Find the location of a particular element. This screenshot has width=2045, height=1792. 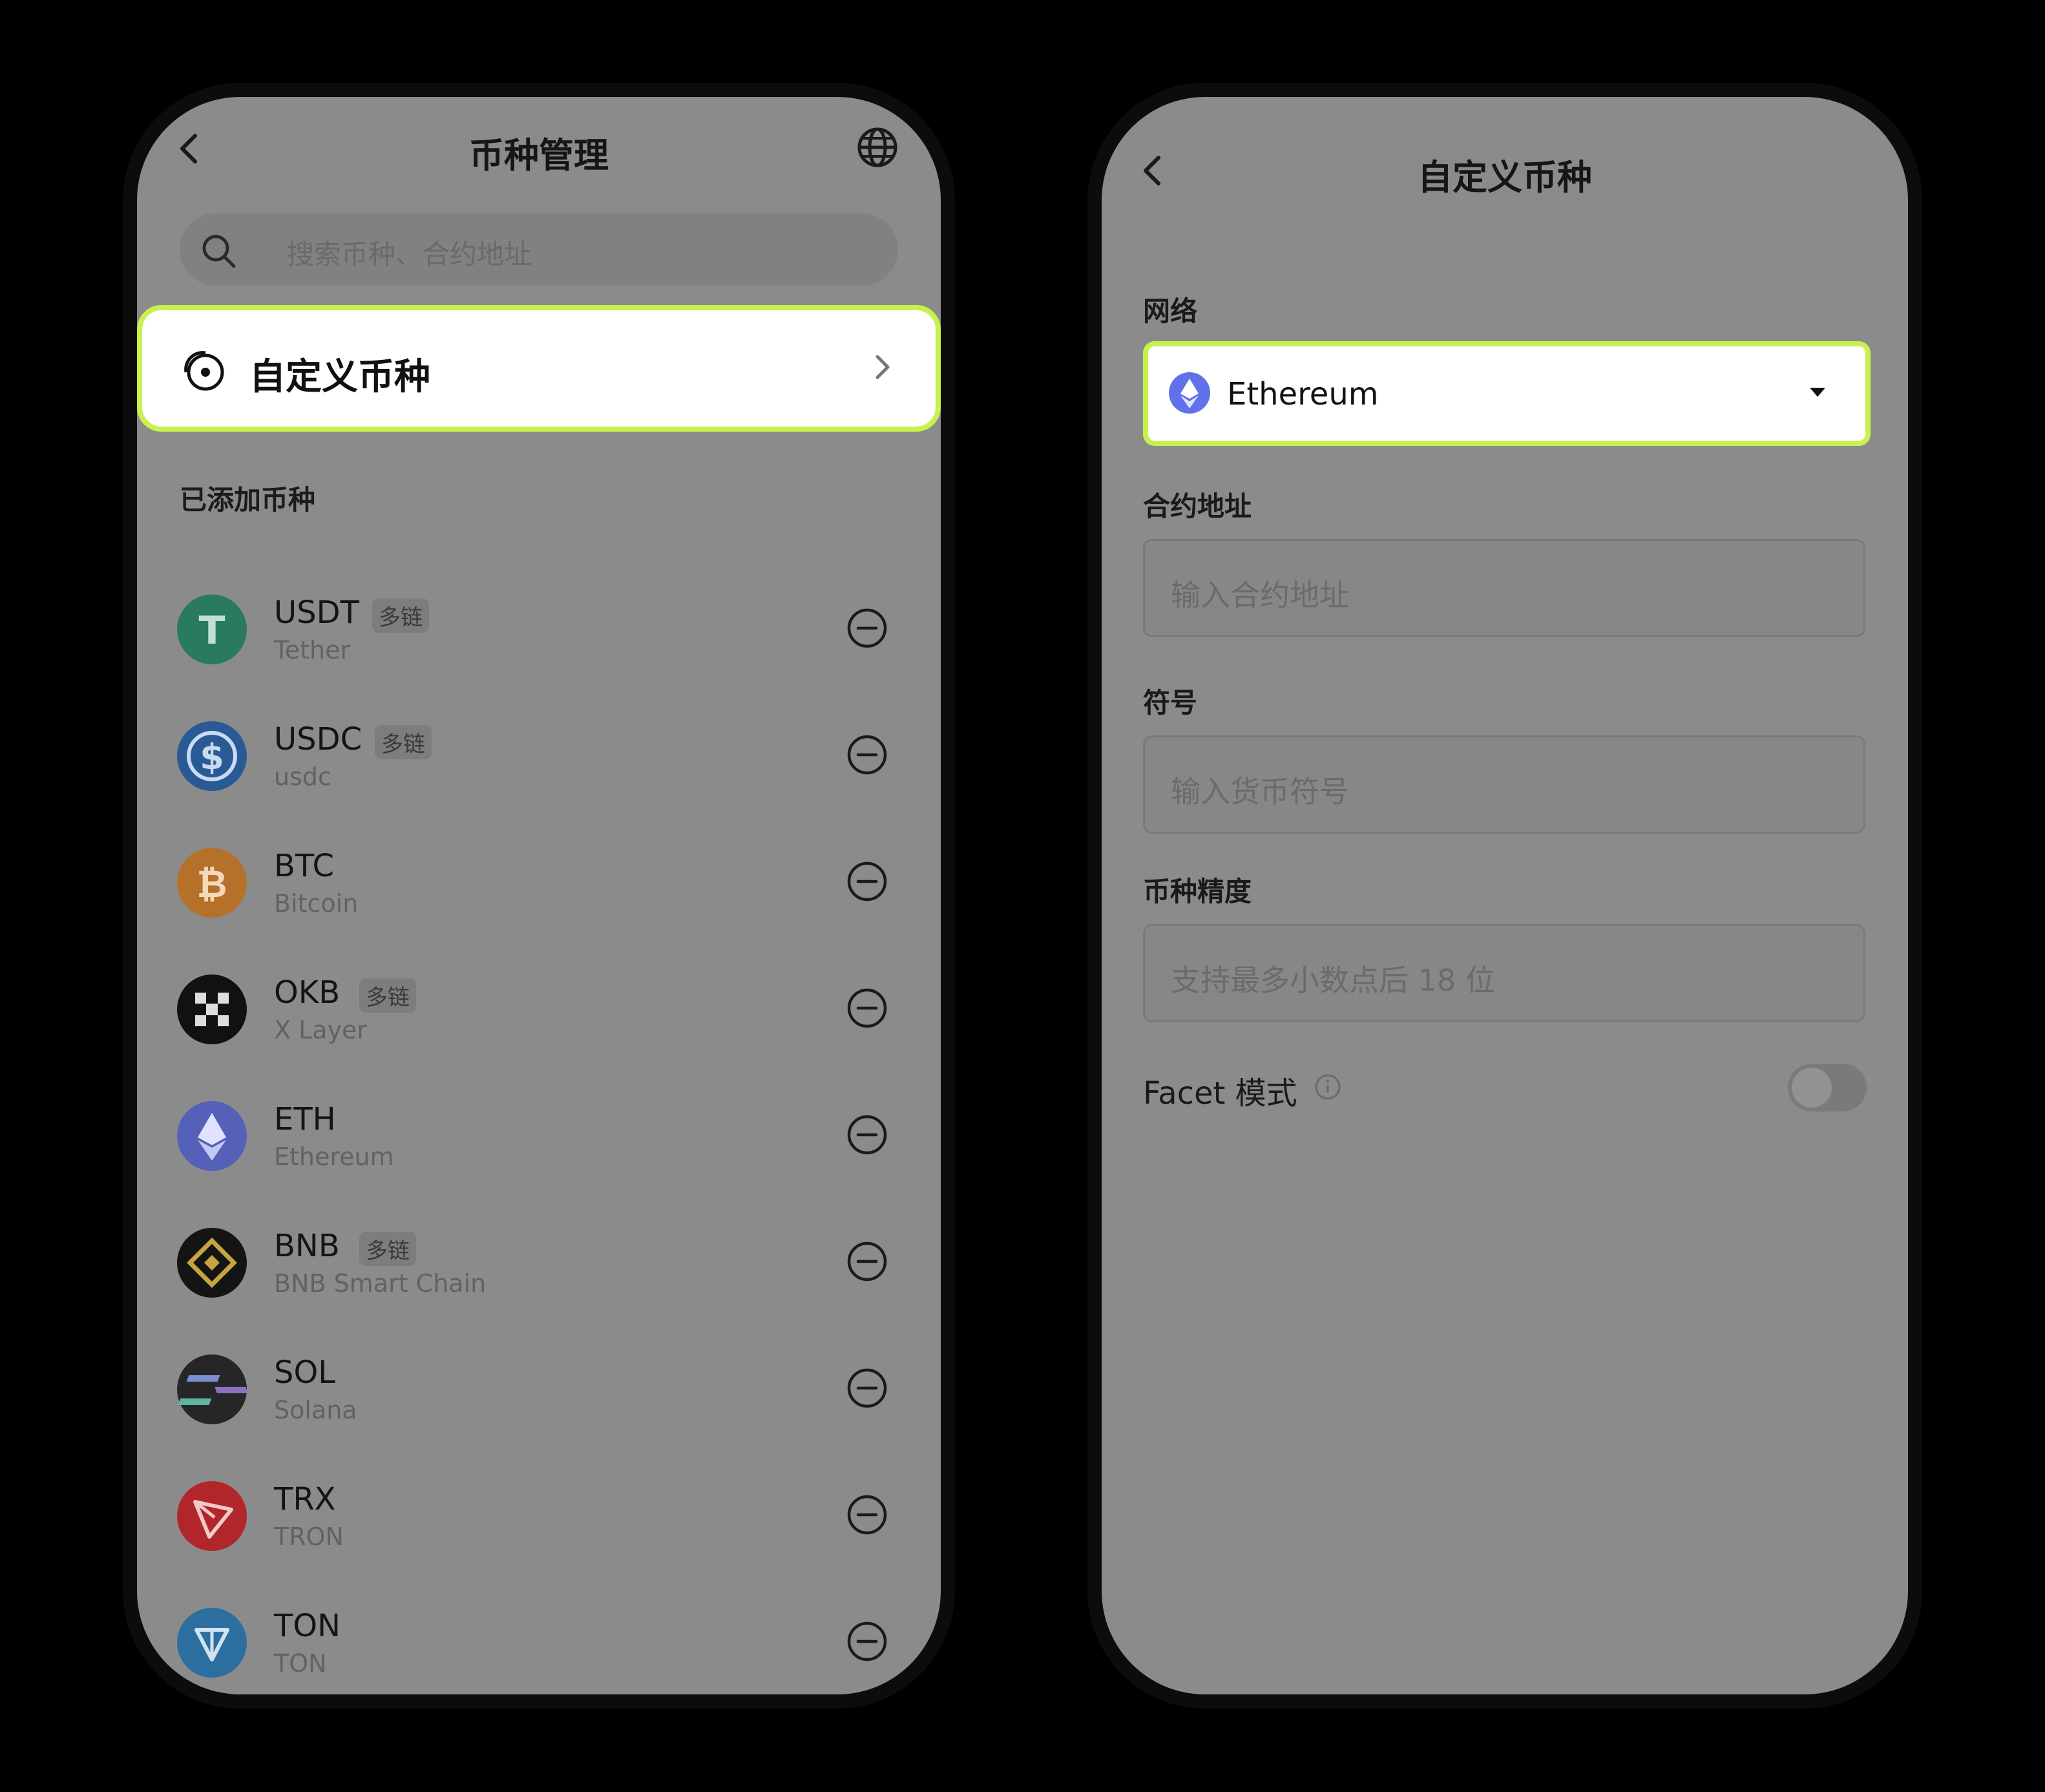

toggle-knob is located at coordinates (1812, 1088).